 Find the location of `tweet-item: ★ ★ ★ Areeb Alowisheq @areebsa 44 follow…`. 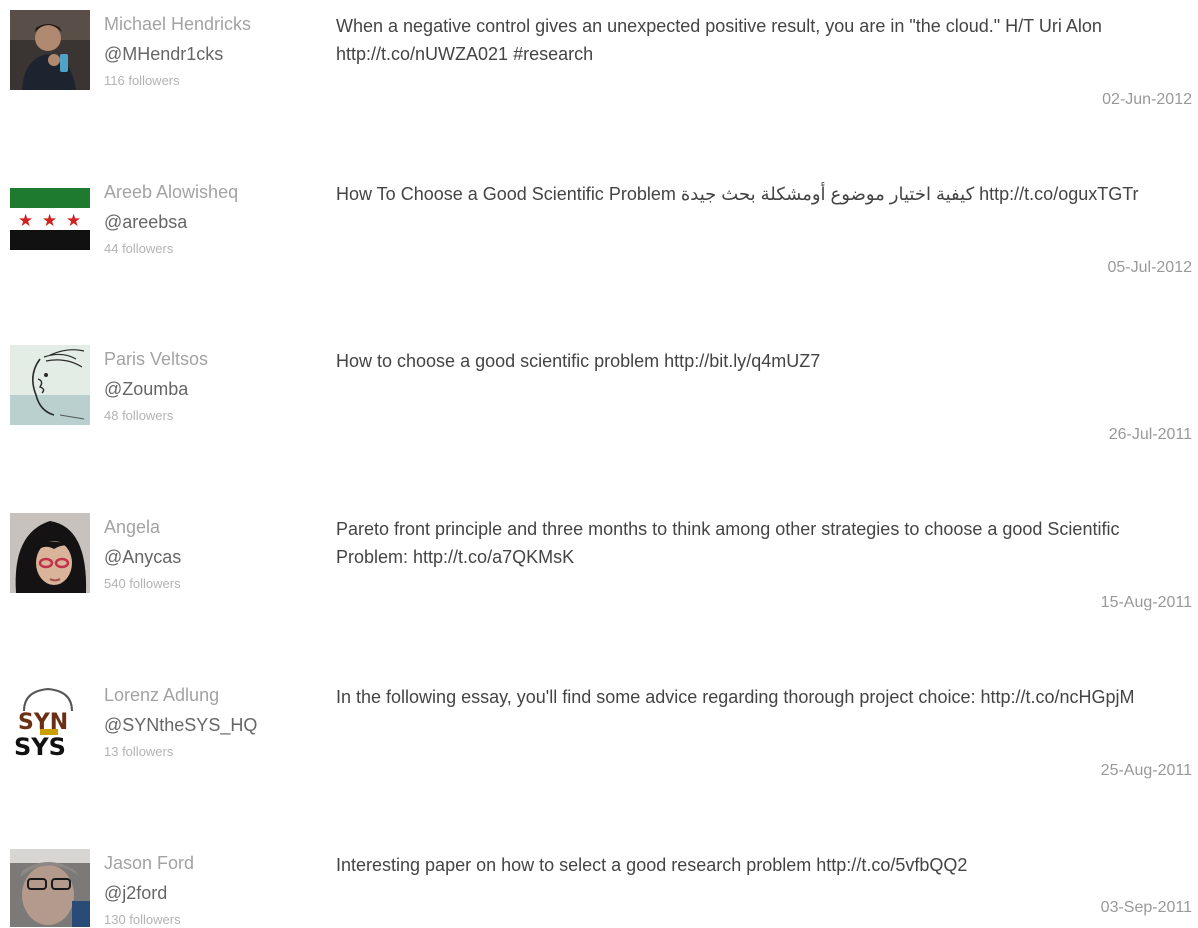

tweet-item: ★ ★ ★ Areeb Alowisheq @areebsa 44 follow… is located at coordinates (599, 223).